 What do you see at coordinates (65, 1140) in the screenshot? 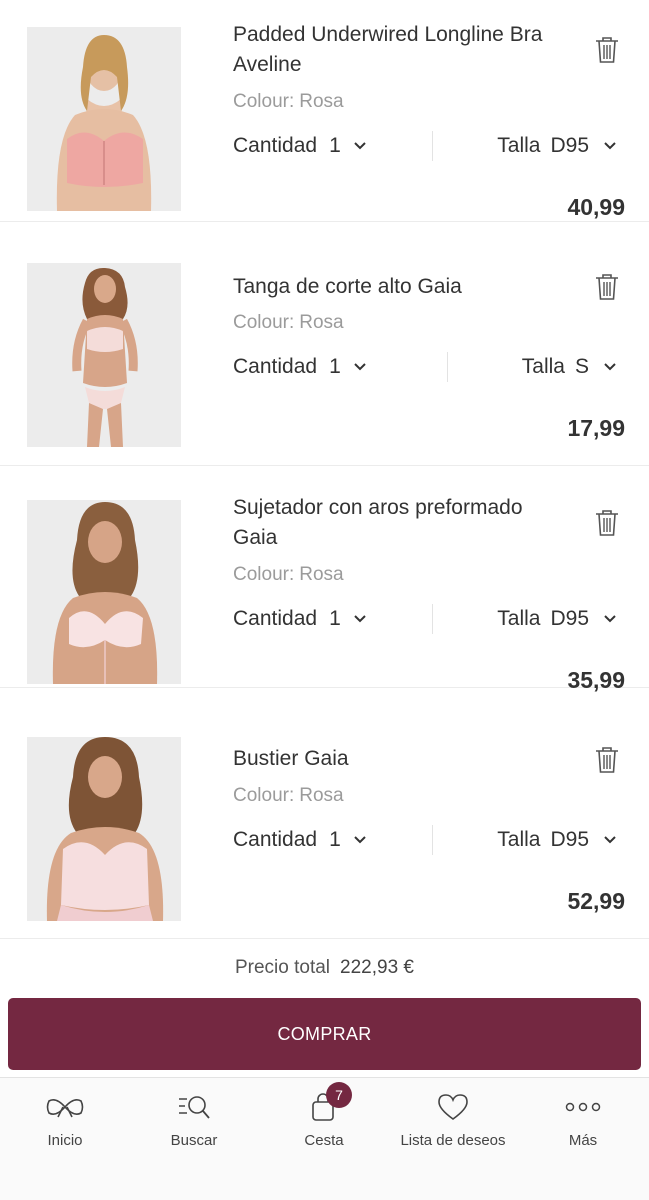
I see `tab-label: Inicio` at bounding box center [65, 1140].